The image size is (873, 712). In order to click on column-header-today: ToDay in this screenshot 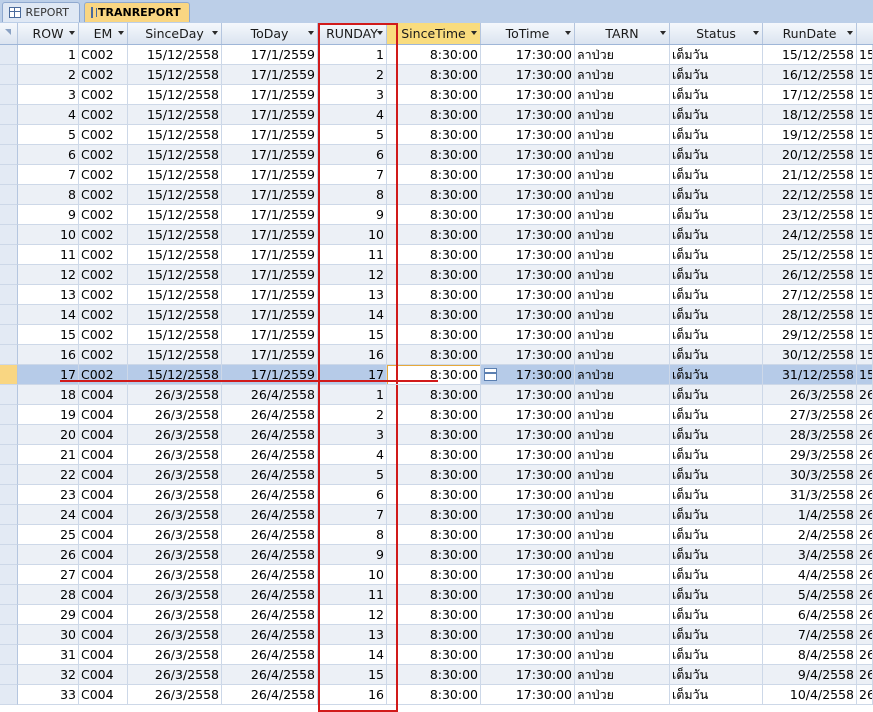, I will do `click(270, 33)`.